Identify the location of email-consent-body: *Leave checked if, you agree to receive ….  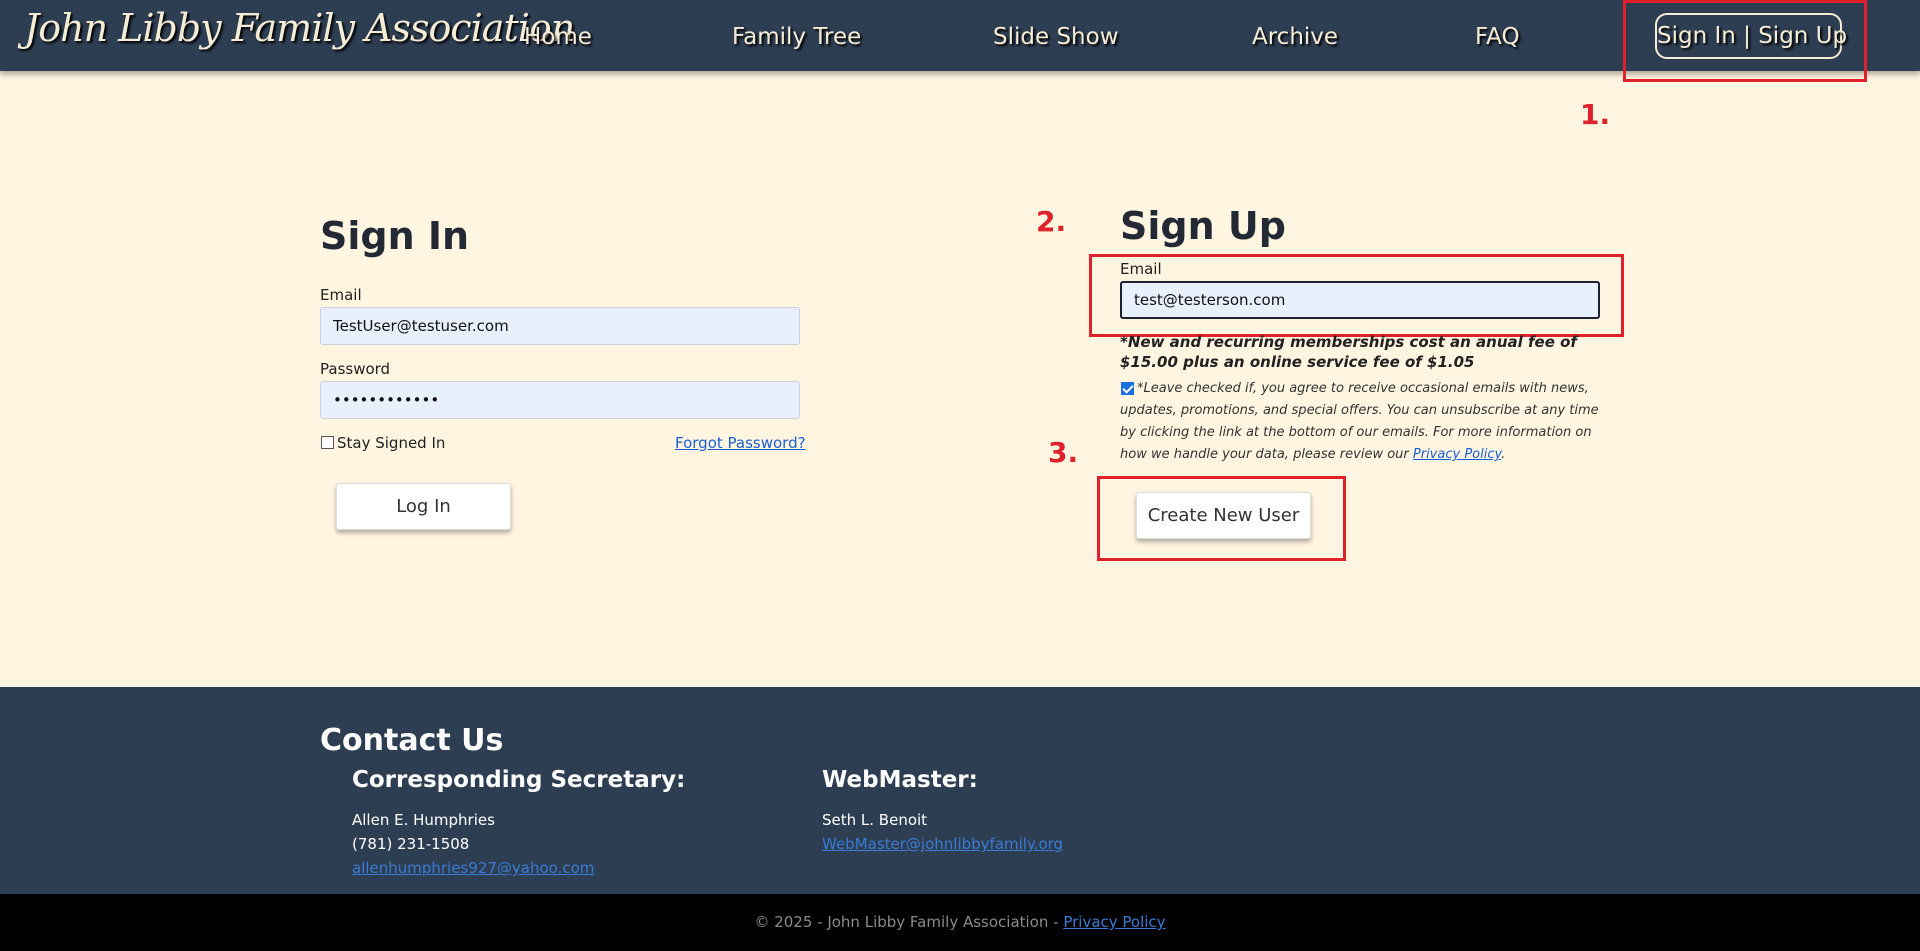
(1359, 421).